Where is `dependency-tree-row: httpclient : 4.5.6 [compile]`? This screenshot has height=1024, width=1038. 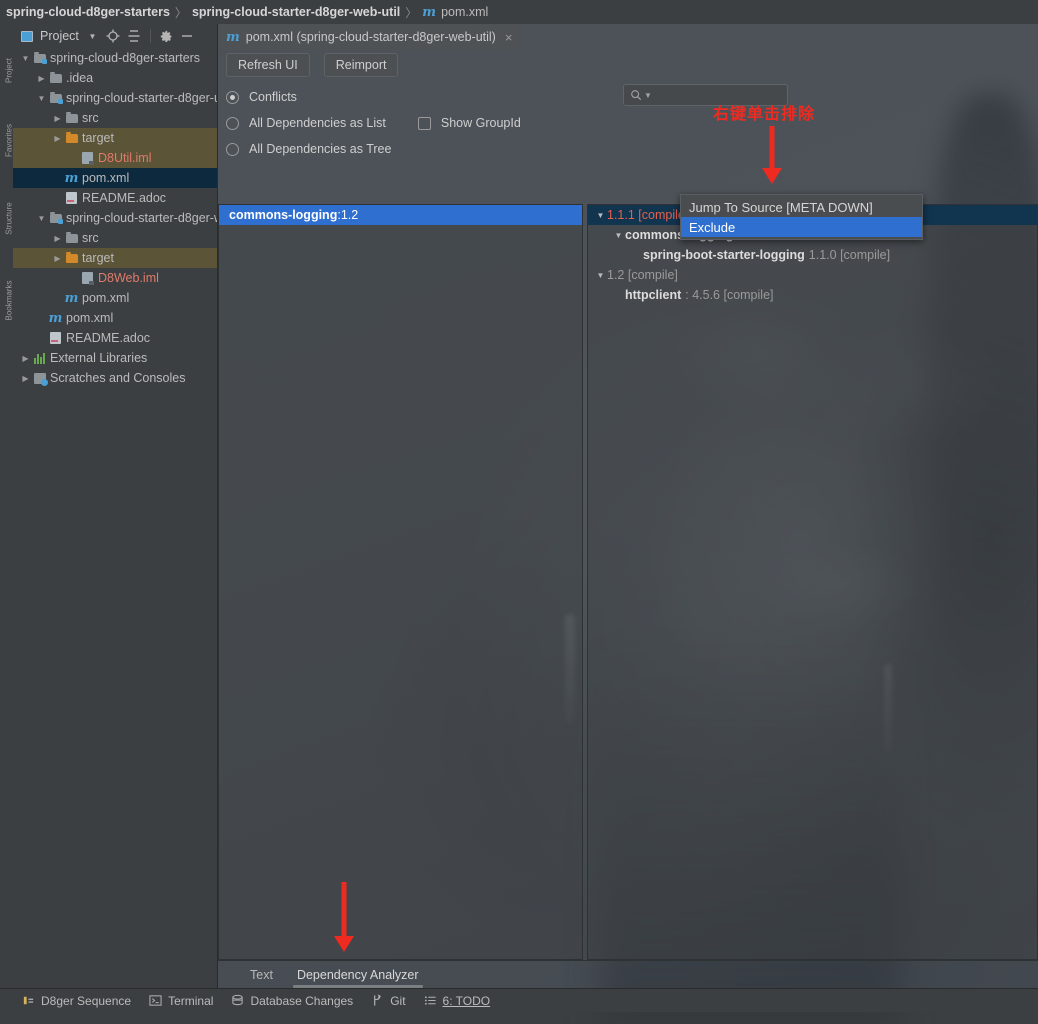
dependency-tree-row: httpclient : 4.5.6 [compile] is located at coordinates (812, 295).